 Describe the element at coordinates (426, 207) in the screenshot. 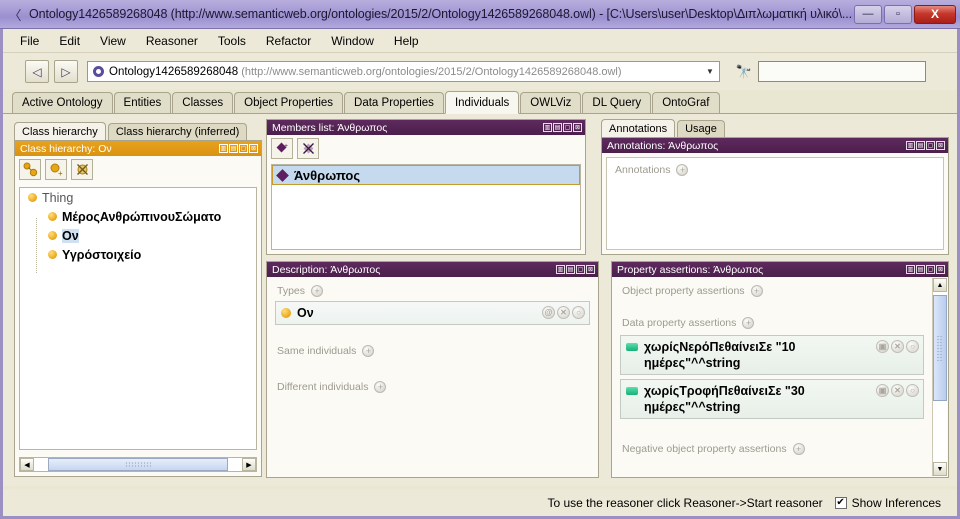

I see `members-list: Άνθρωπος` at that location.